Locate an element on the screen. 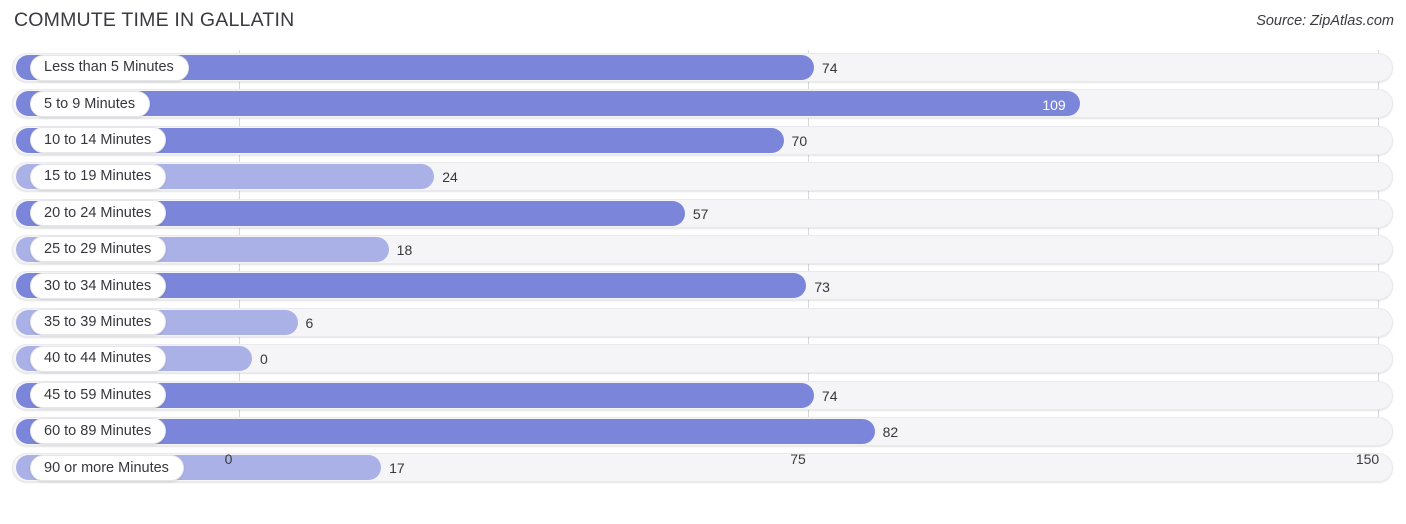  bar-row: Less than 5 Minutes 74 is located at coordinates (703, 68).